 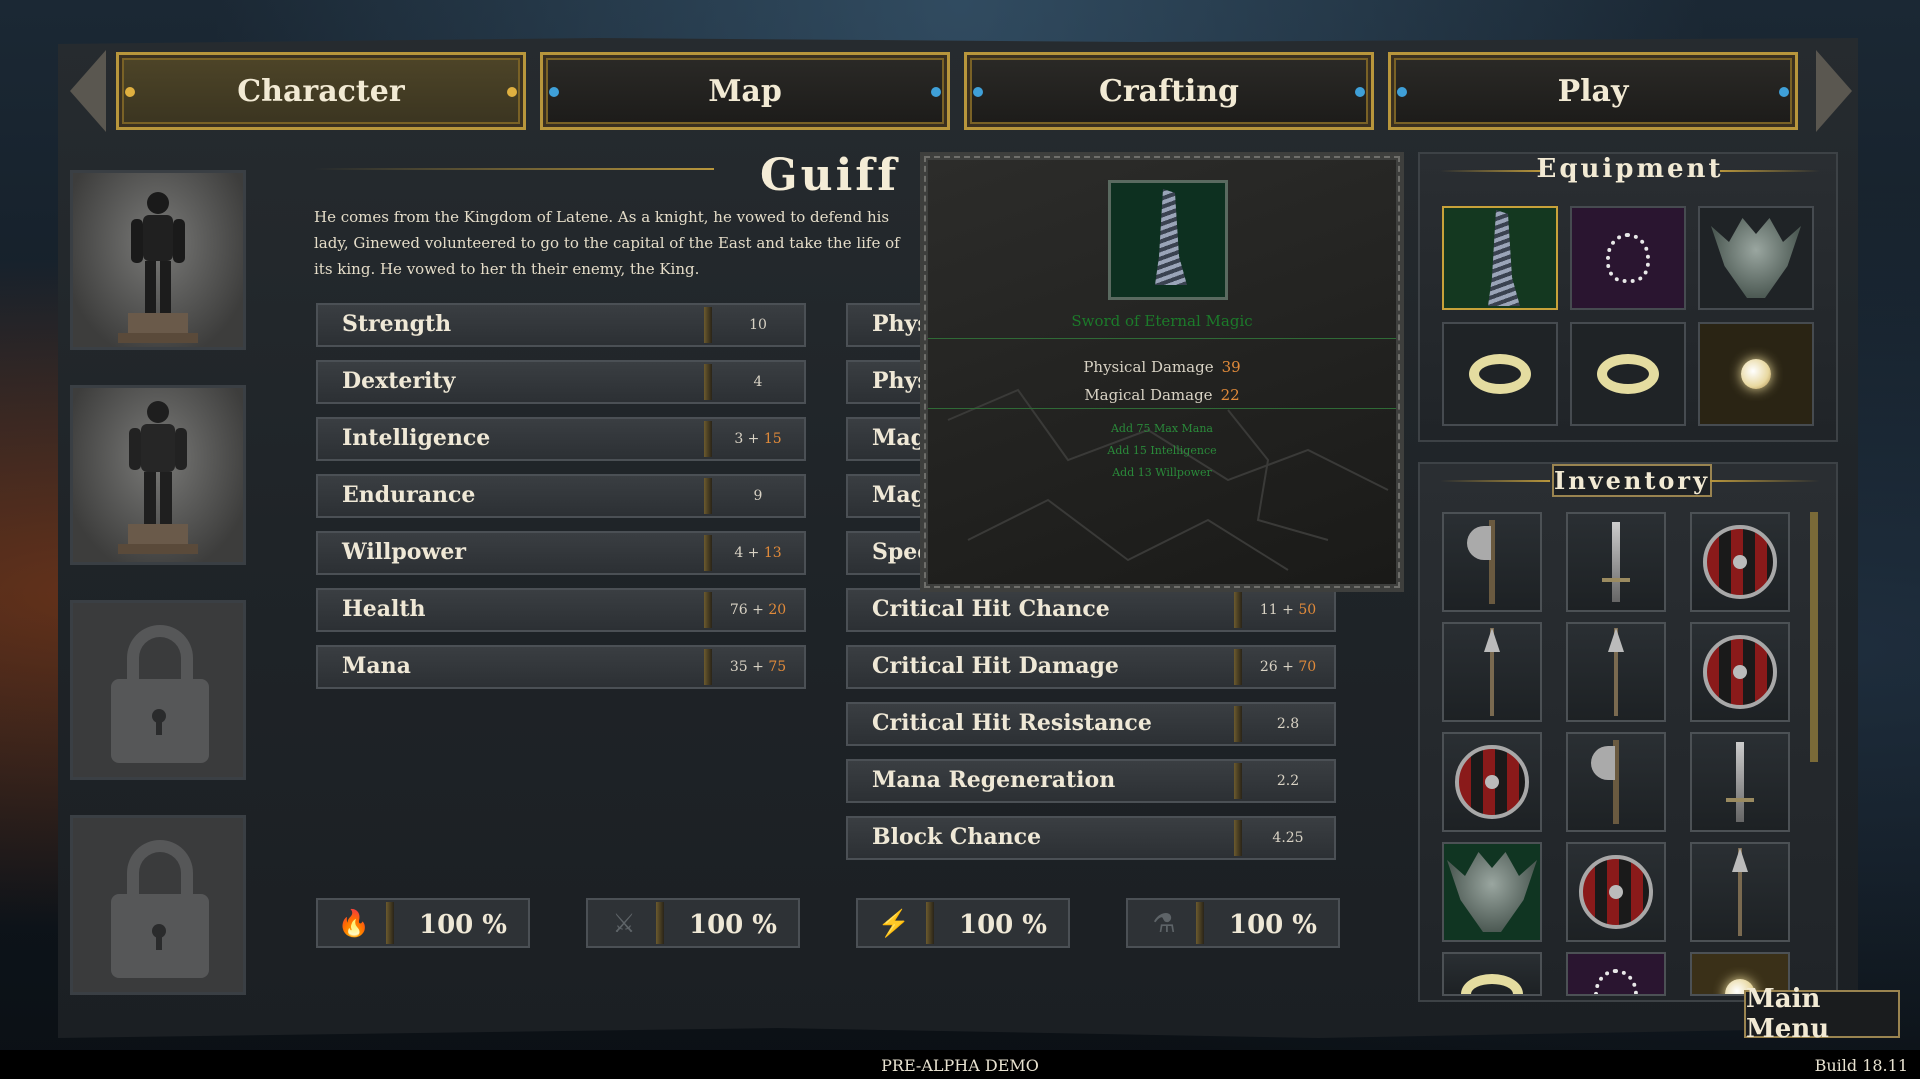 What do you see at coordinates (158, 905) in the screenshot?
I see `portrait-slot-4-locked` at bounding box center [158, 905].